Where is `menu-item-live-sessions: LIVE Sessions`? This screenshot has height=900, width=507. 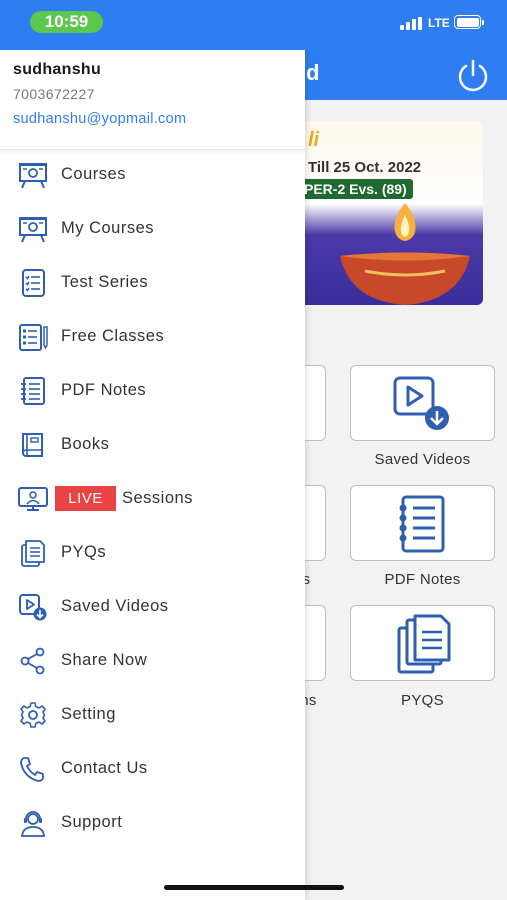 menu-item-live-sessions: LIVE Sessions is located at coordinates (152, 499).